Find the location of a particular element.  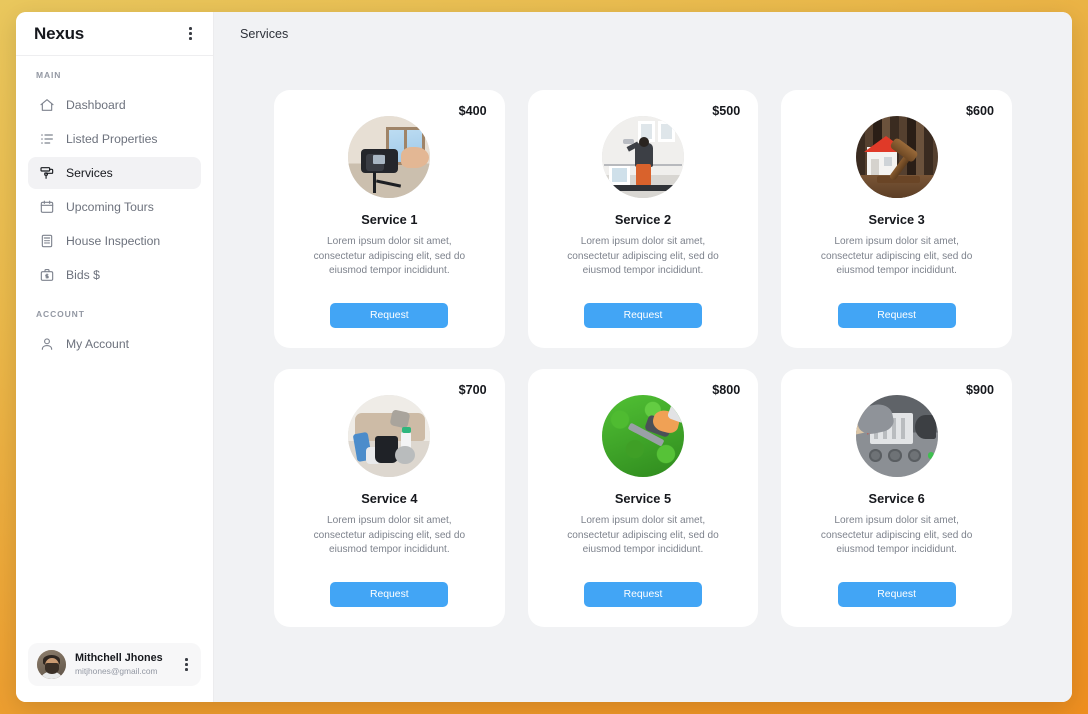

service-title: Service 3 is located at coordinates (896, 219).